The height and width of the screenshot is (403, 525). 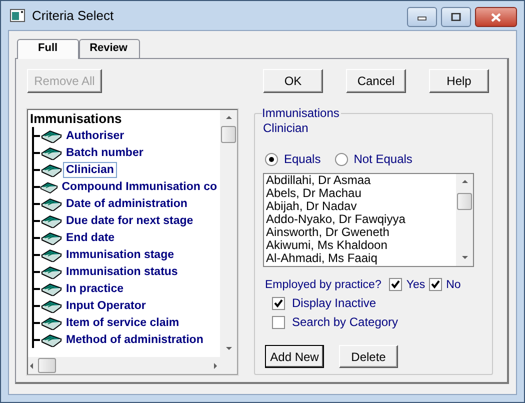 What do you see at coordinates (459, 81) in the screenshot?
I see `dialog-button: Help` at bounding box center [459, 81].